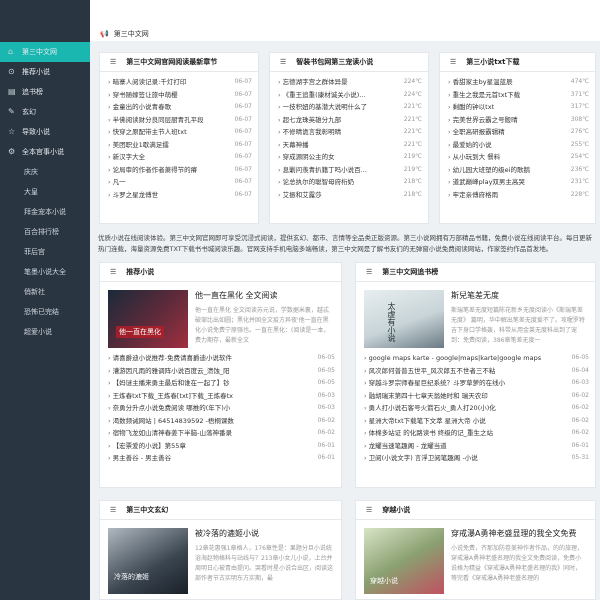  I want to click on list-item: 请喜爵迪小说推荐-免费请喜爵迪小说软件 06-05, so click(220, 358).